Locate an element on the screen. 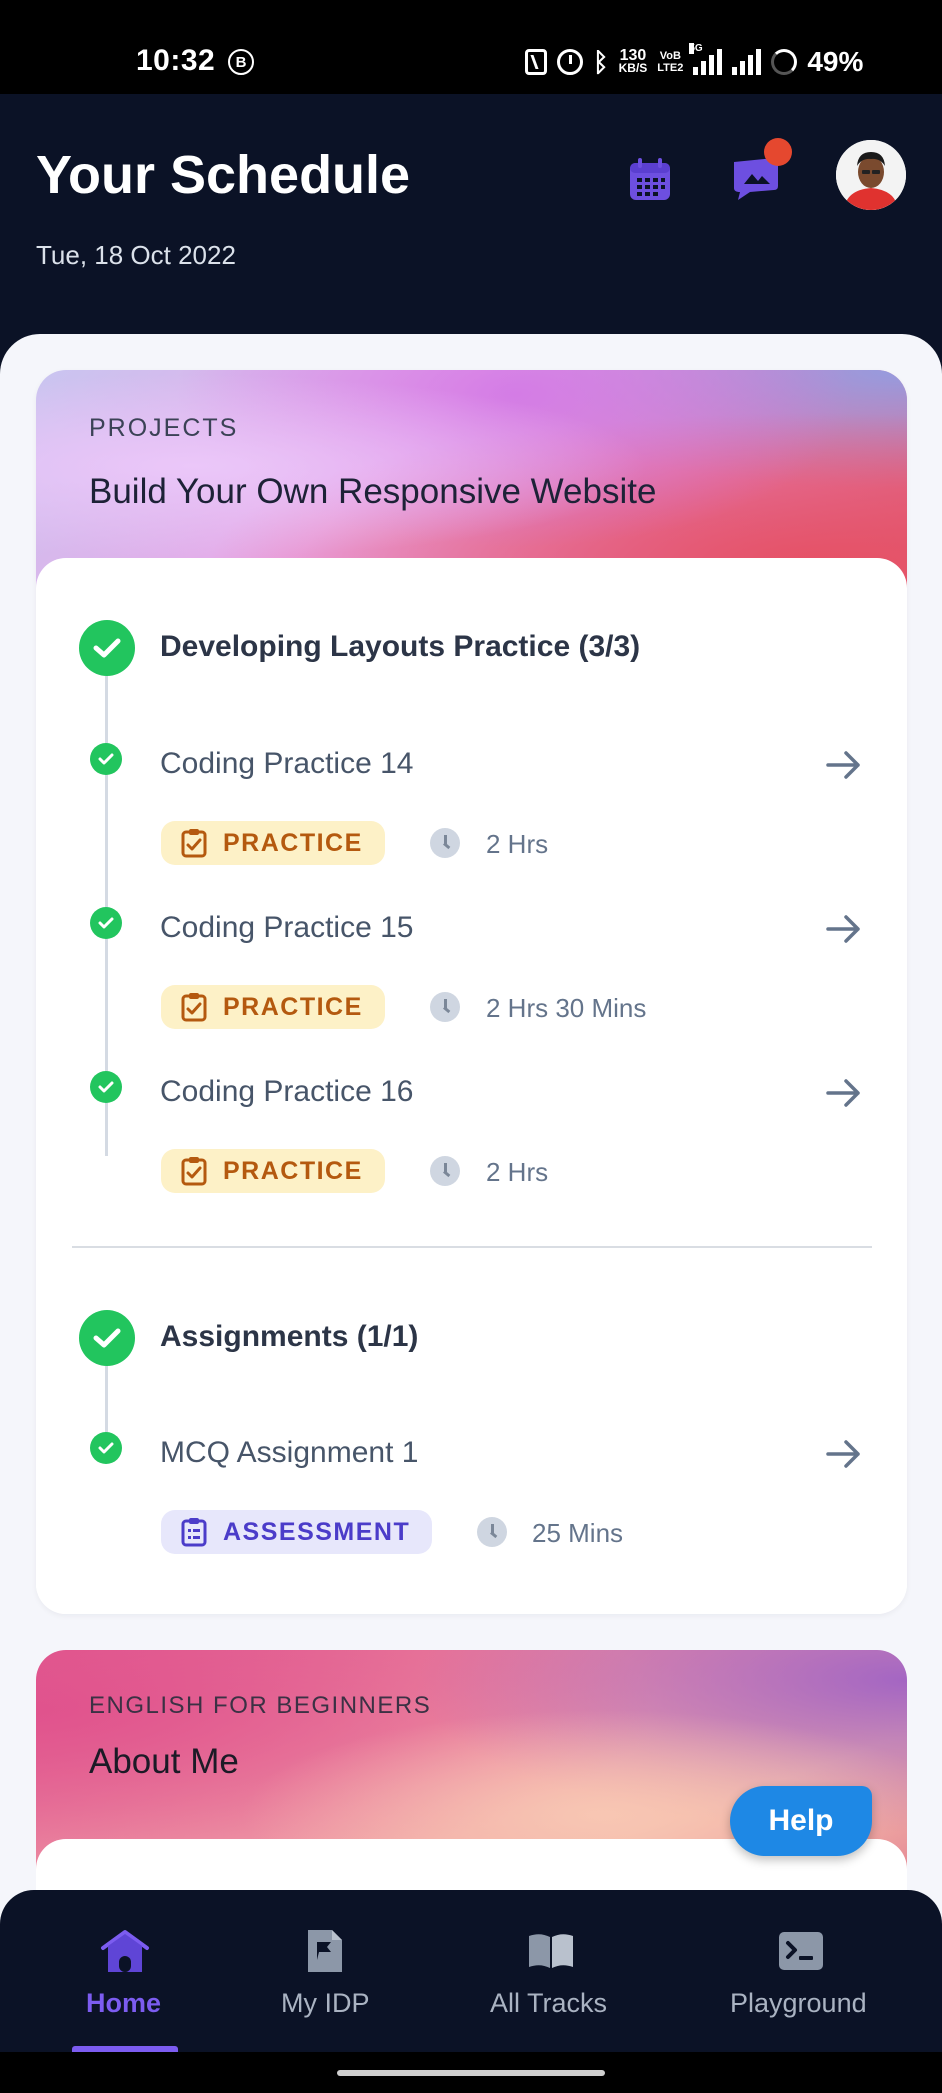 The height and width of the screenshot is (2093, 942). item-title: MCQ Assignment 1 is located at coordinates (289, 1453).